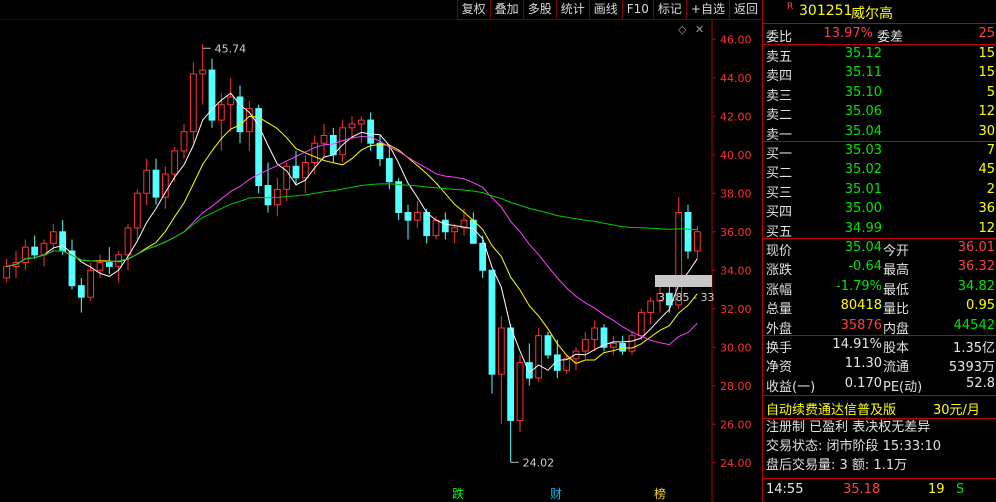  I want to click on fundamental-value: 52.8, so click(980, 383).